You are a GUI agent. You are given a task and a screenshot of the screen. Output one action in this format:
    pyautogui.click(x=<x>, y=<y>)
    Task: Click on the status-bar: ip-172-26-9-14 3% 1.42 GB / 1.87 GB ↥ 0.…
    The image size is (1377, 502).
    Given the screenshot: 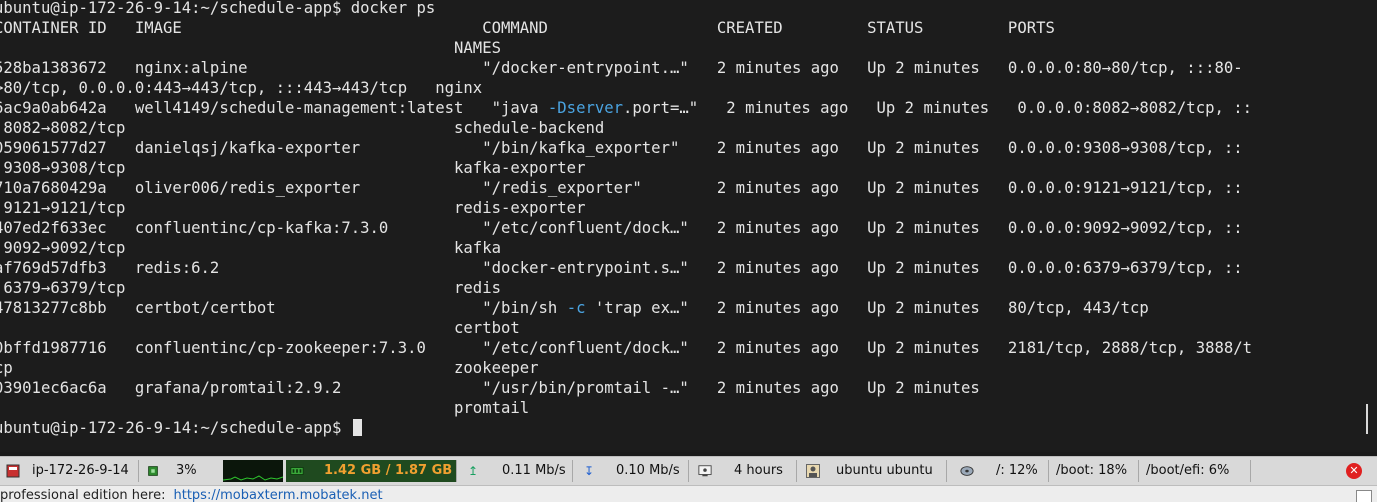 What is the action you would take?
    pyautogui.click(x=688, y=471)
    